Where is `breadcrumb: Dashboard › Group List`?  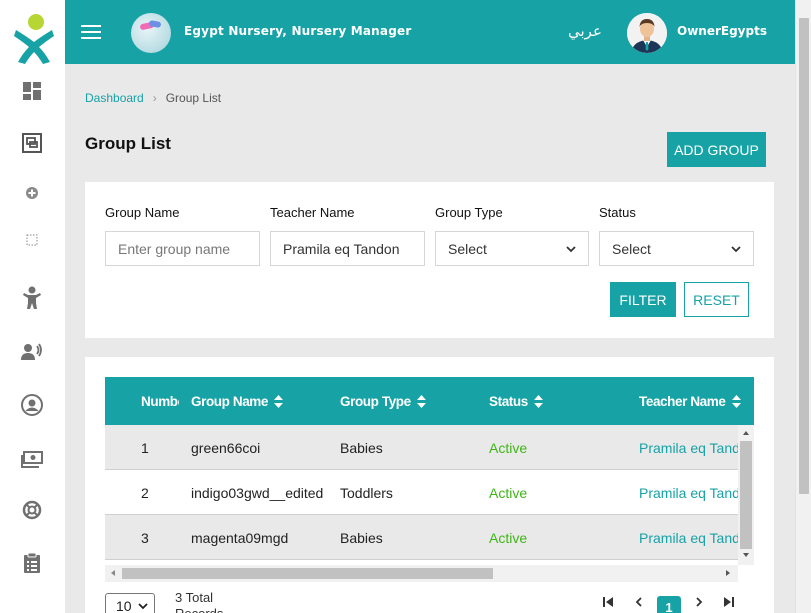 breadcrumb: Dashboard › Group List is located at coordinates (153, 98).